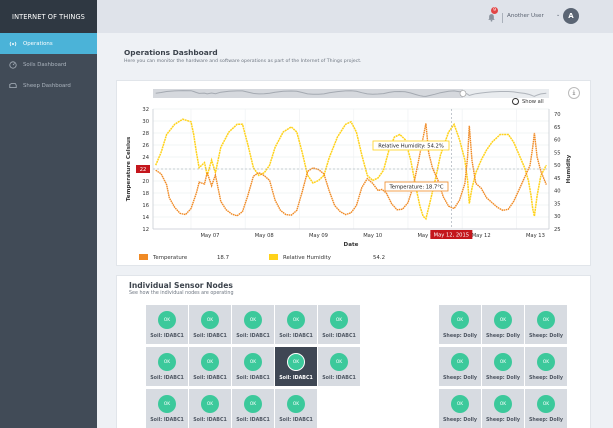 This screenshot has height=428, width=613. I want to click on y-left-tick-label: 16, so click(145, 206).